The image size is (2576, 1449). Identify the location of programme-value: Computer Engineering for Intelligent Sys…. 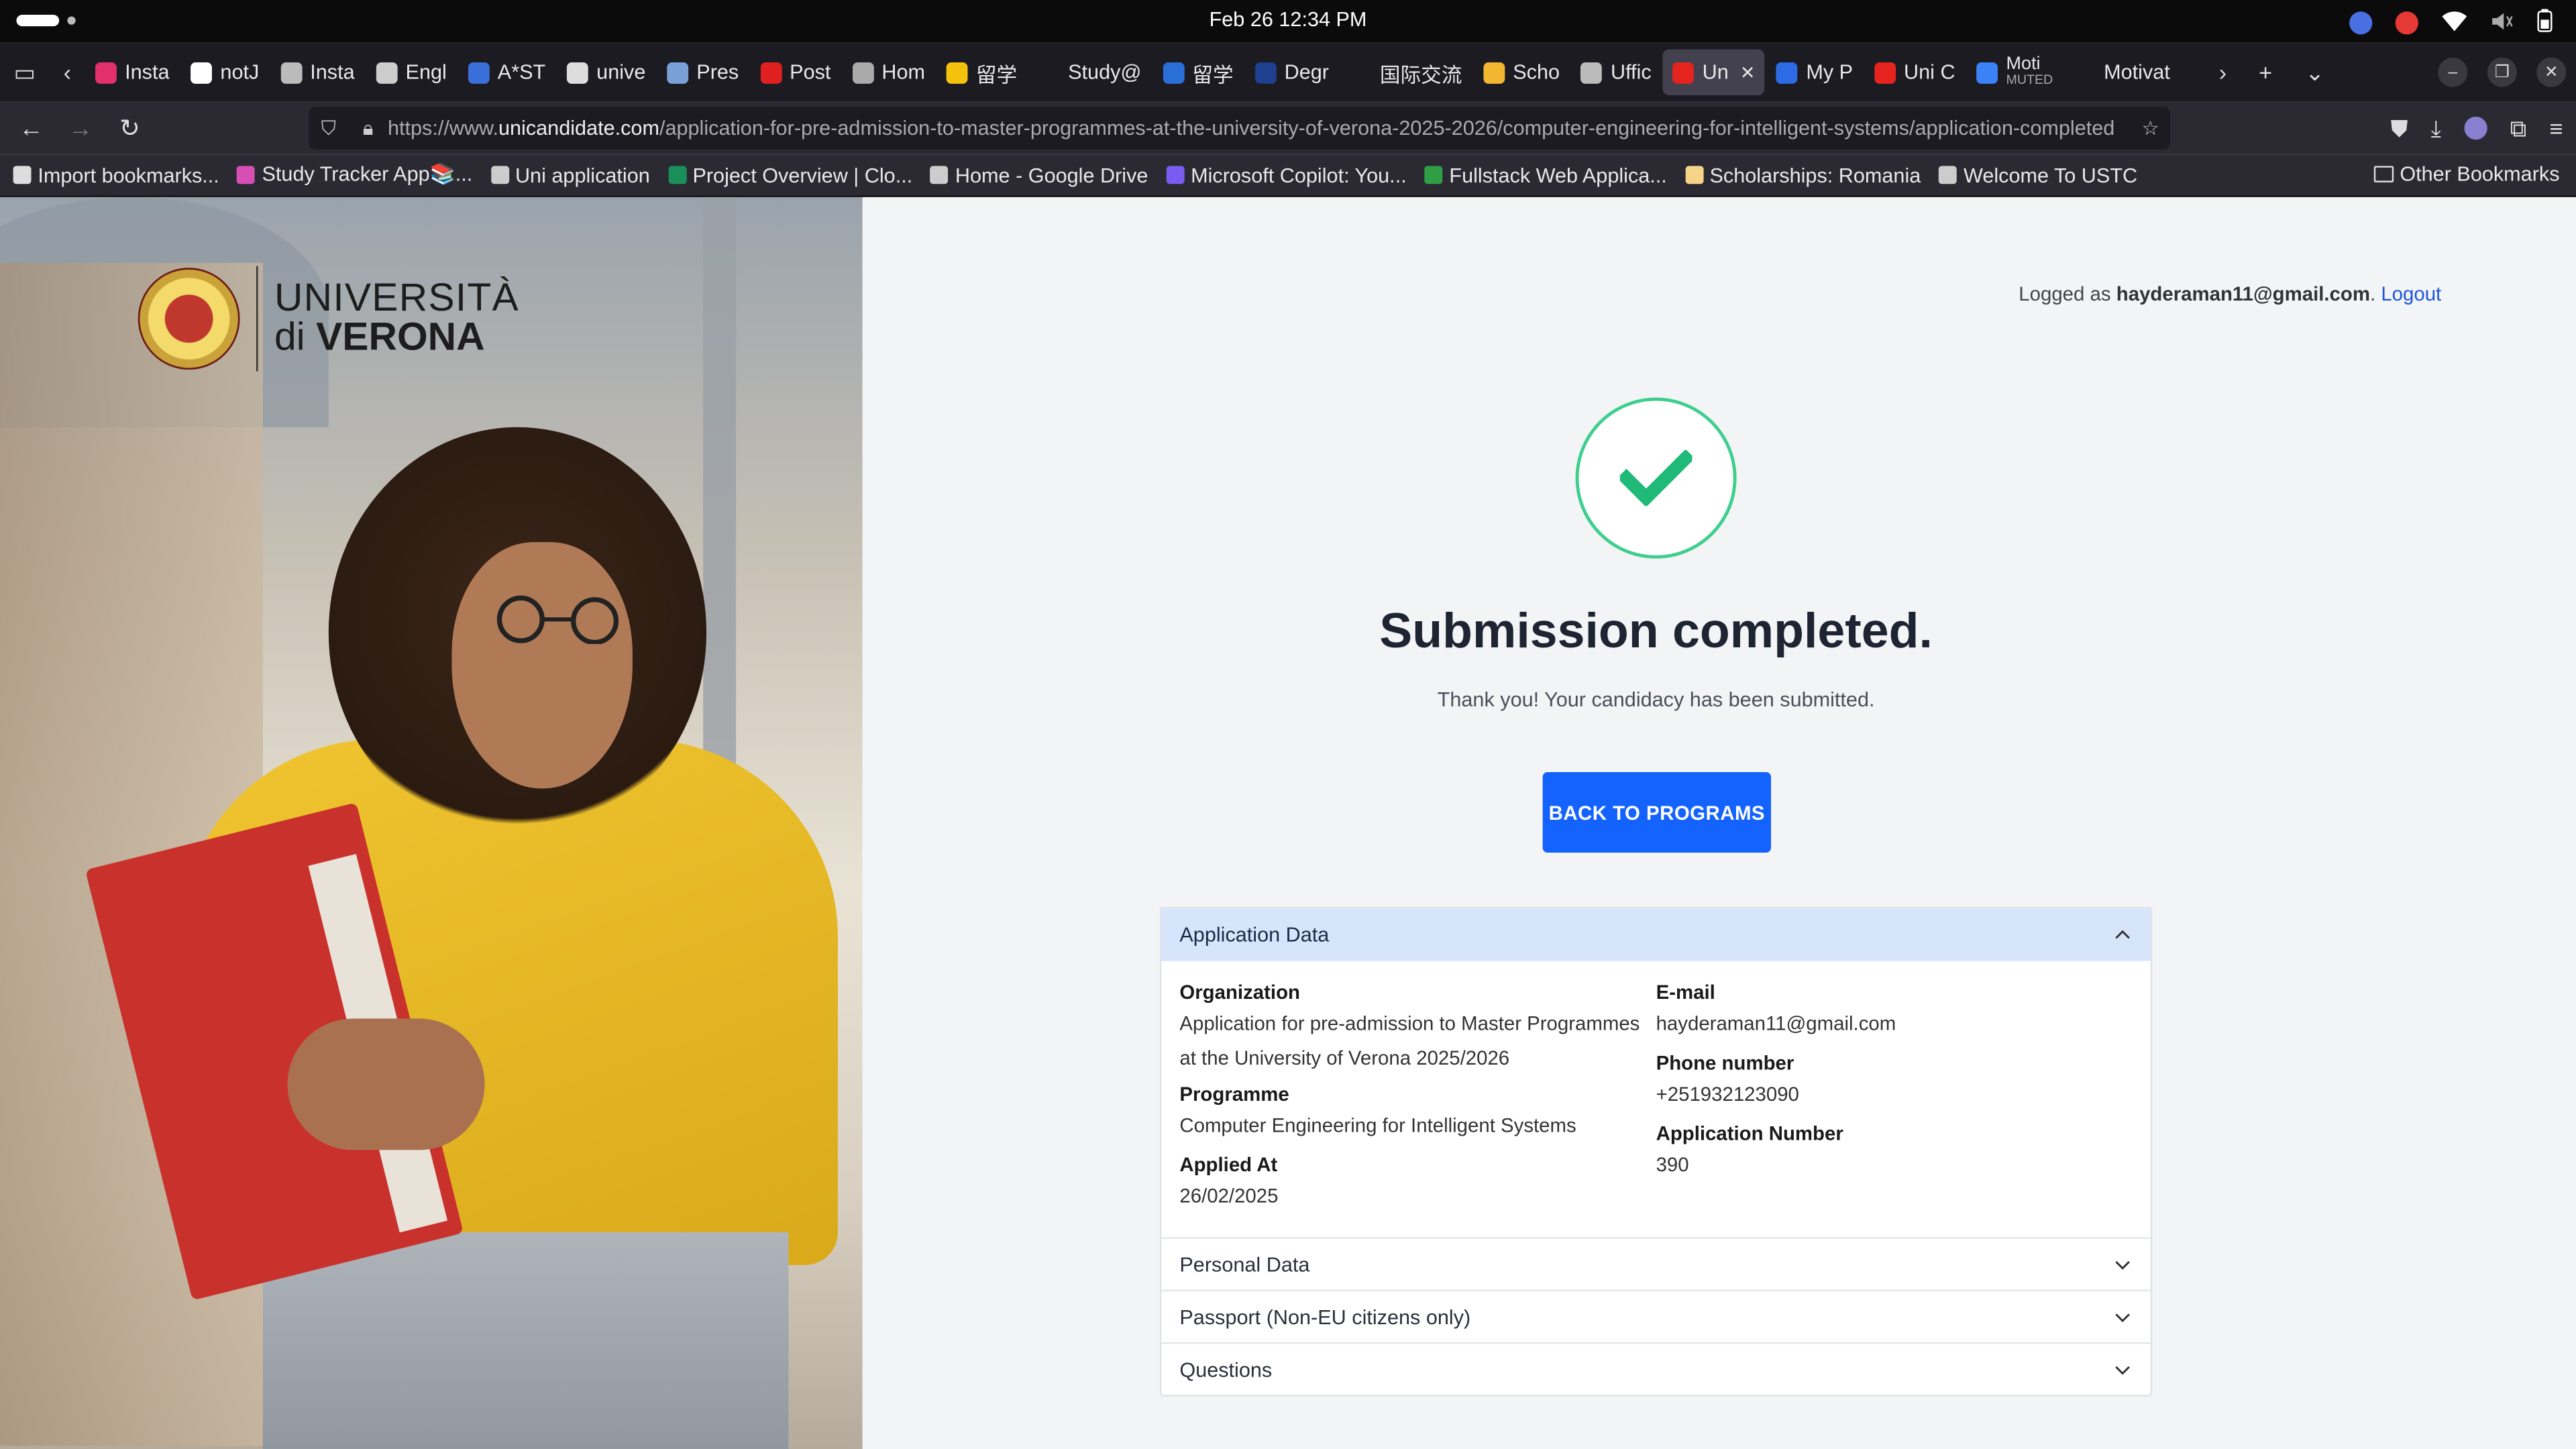
(1377, 1125).